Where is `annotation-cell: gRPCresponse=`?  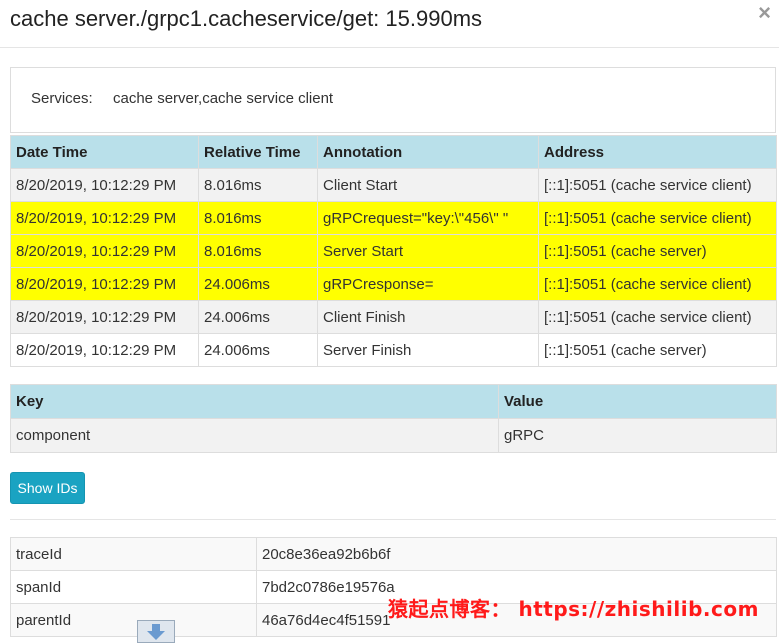
annotation-cell: gRPCresponse= is located at coordinates (428, 284).